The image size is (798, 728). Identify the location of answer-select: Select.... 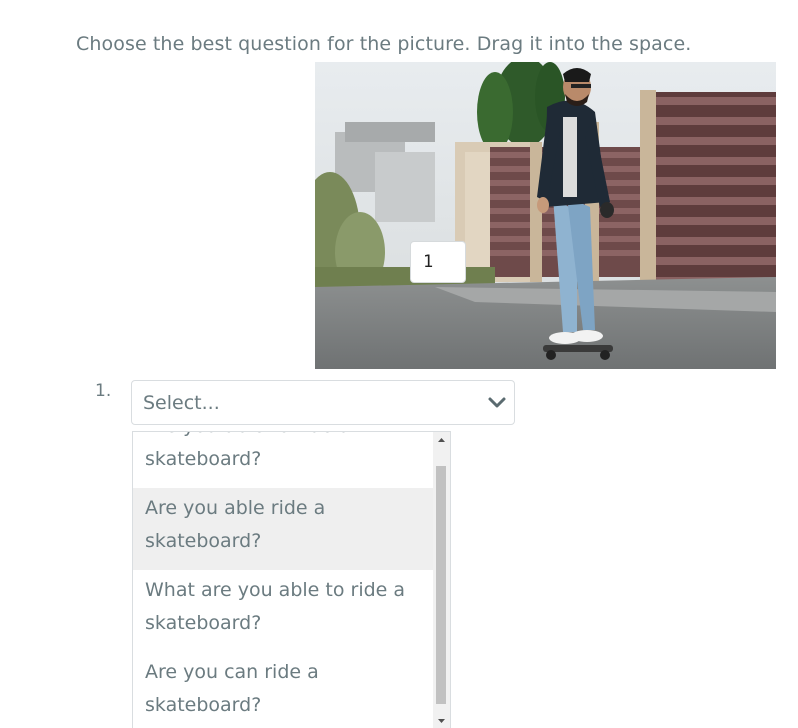
(323, 402).